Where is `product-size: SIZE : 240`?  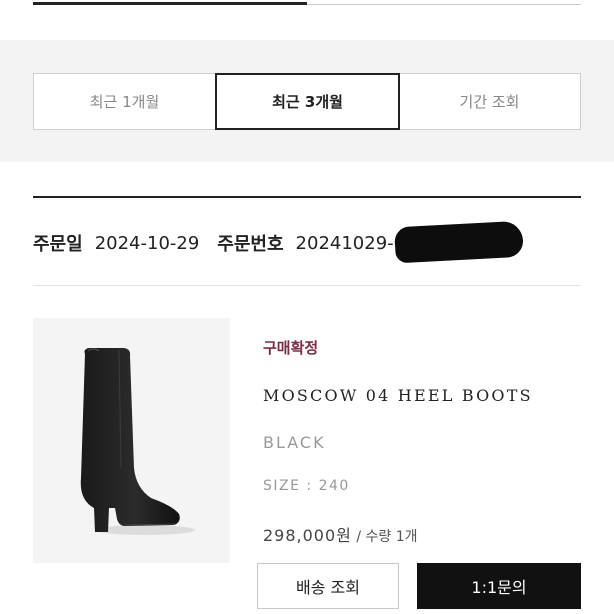
product-size: SIZE : 240 is located at coordinates (306, 486).